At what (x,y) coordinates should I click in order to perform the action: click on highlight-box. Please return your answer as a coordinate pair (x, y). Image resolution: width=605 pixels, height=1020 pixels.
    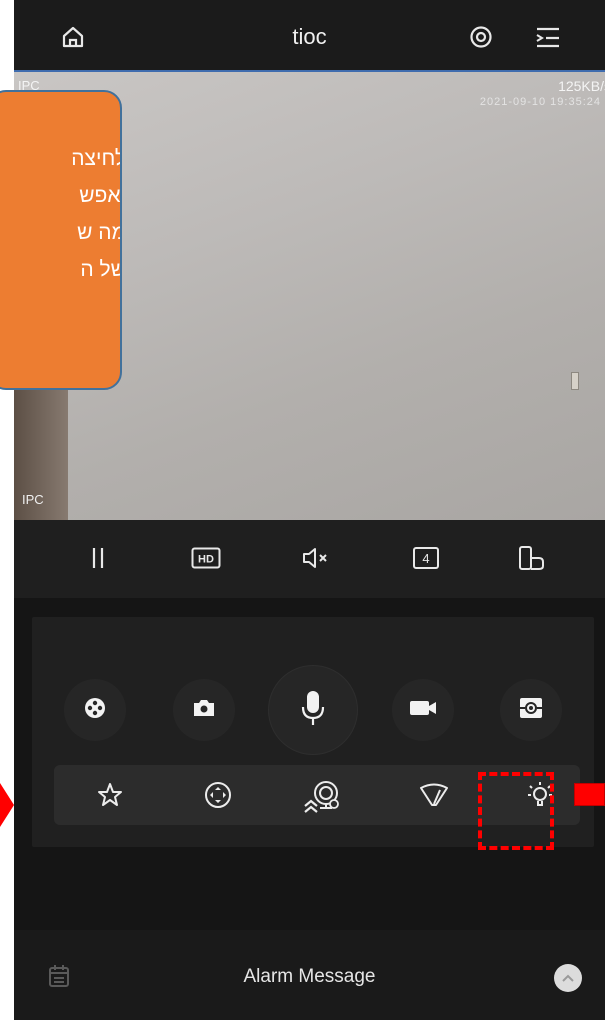
    Looking at the image, I should click on (516, 811).